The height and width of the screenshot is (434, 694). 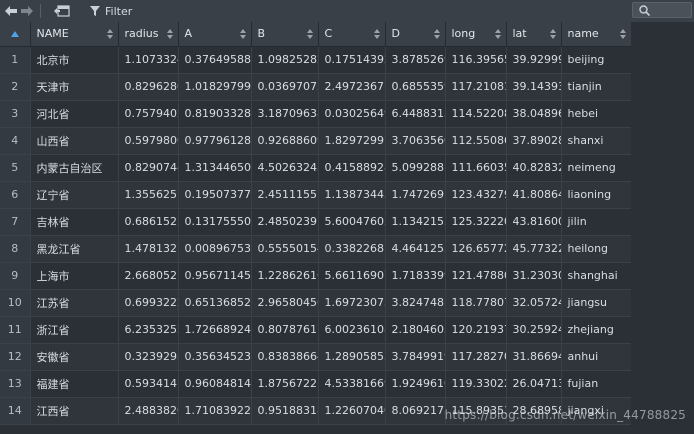 What do you see at coordinates (215, 168) in the screenshot?
I see `table-cell: 1.313446500` at bounding box center [215, 168].